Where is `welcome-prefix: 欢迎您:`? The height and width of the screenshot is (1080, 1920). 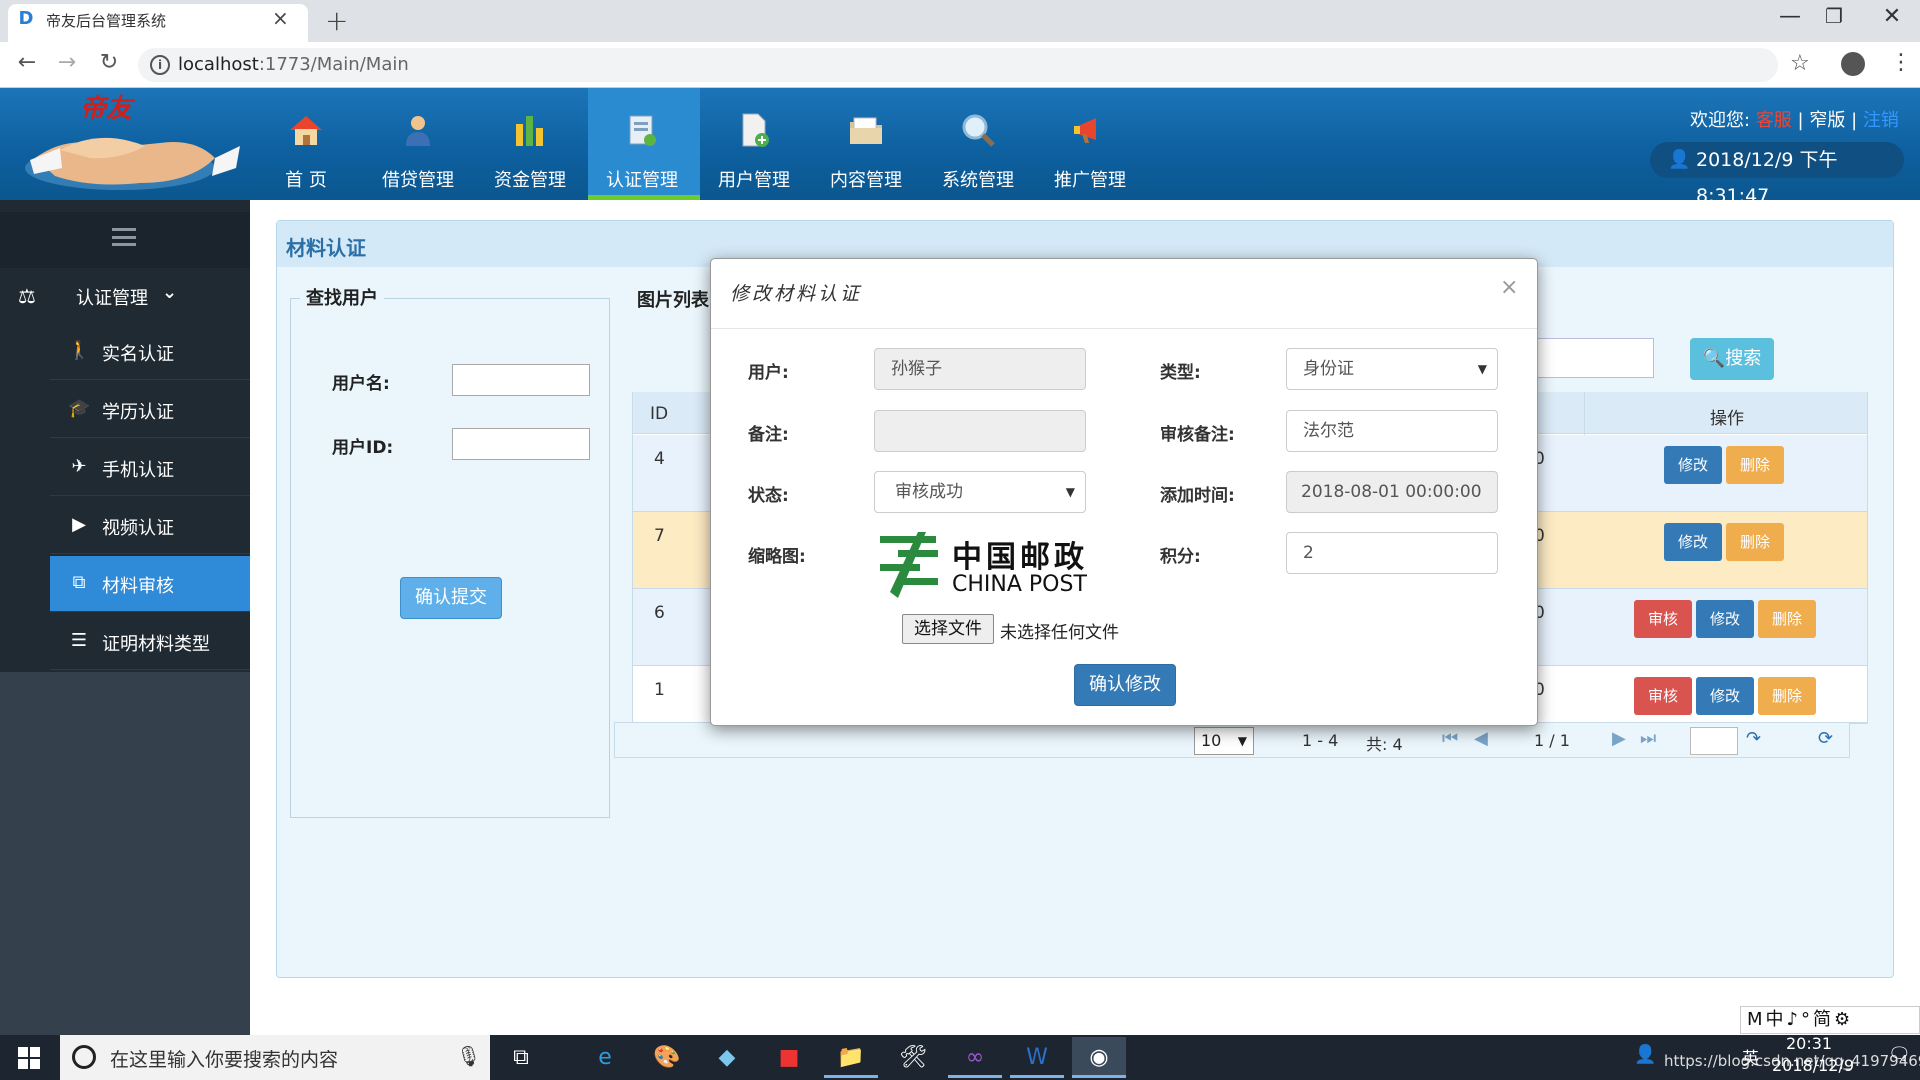
welcome-prefix: 欢迎您: is located at coordinates (1720, 120).